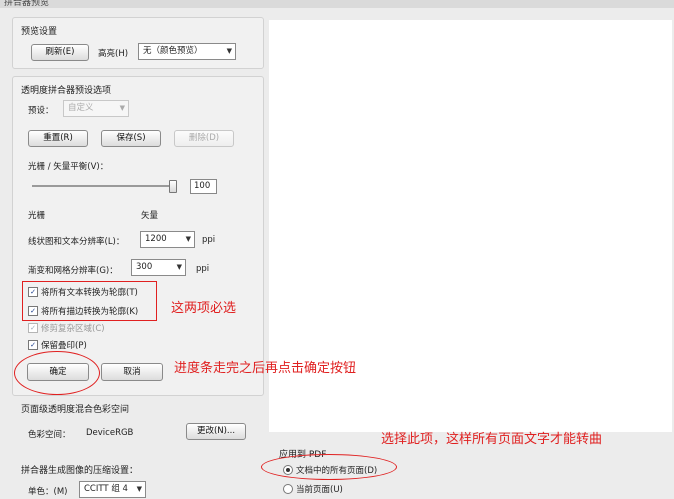 The width and height of the screenshot is (674, 499). I want to click on mono-compression-value: CCITT 组 4, so click(106, 489).